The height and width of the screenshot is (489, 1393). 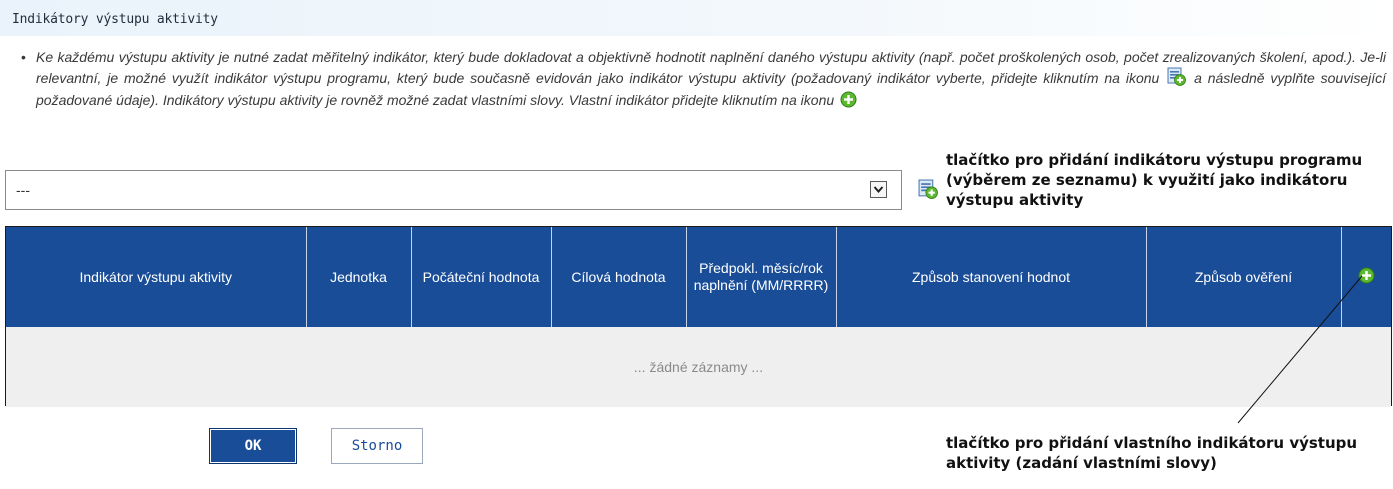 I want to click on column-header: Cílová hodnota, so click(x=619, y=277).